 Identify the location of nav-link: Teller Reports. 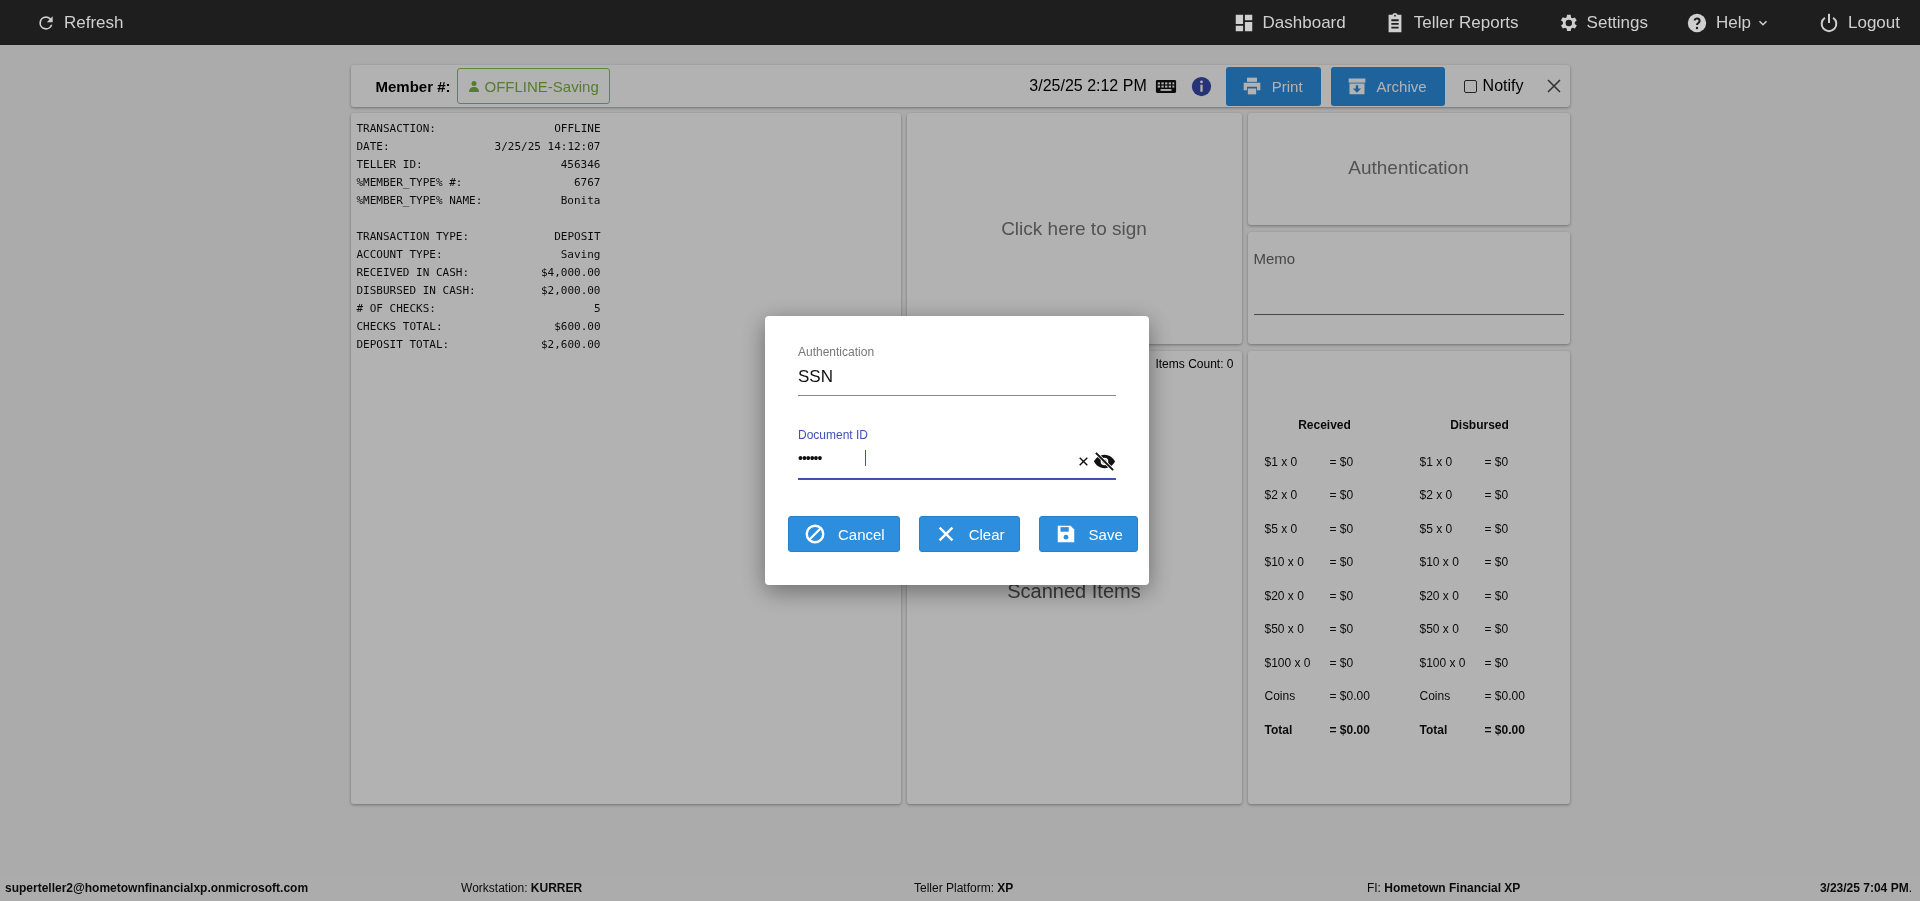
(1451, 22).